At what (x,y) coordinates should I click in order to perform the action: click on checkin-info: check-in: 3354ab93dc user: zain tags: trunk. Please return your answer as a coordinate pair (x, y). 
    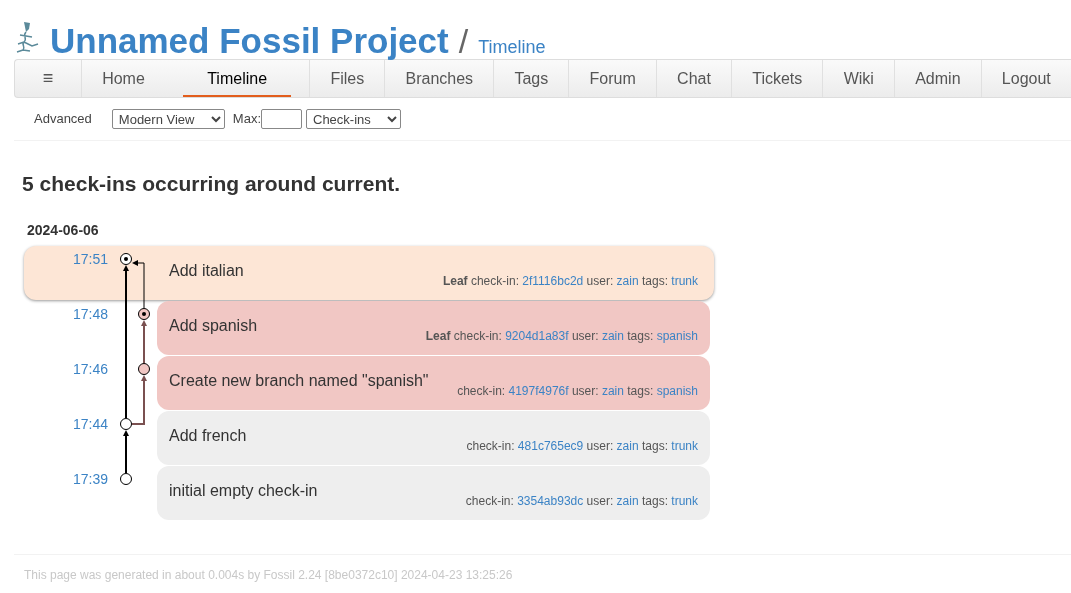
    Looking at the image, I should click on (581, 502).